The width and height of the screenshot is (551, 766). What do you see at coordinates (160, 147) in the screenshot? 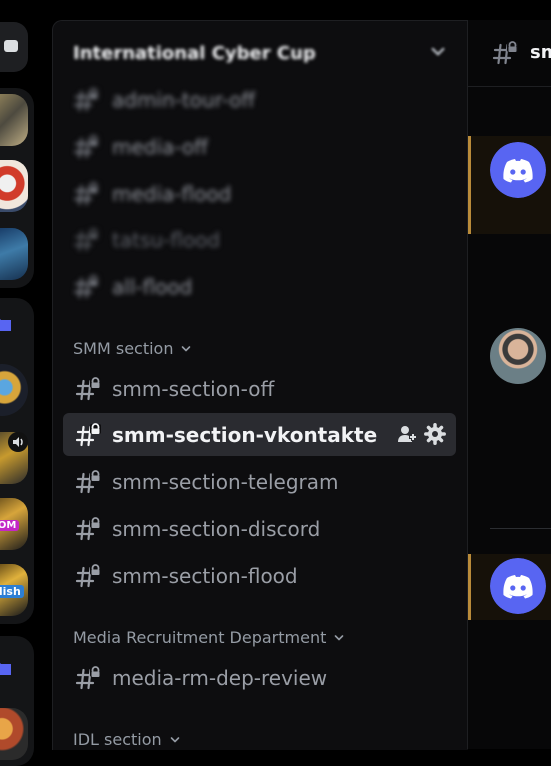
I see `channel-label: media-off` at bounding box center [160, 147].